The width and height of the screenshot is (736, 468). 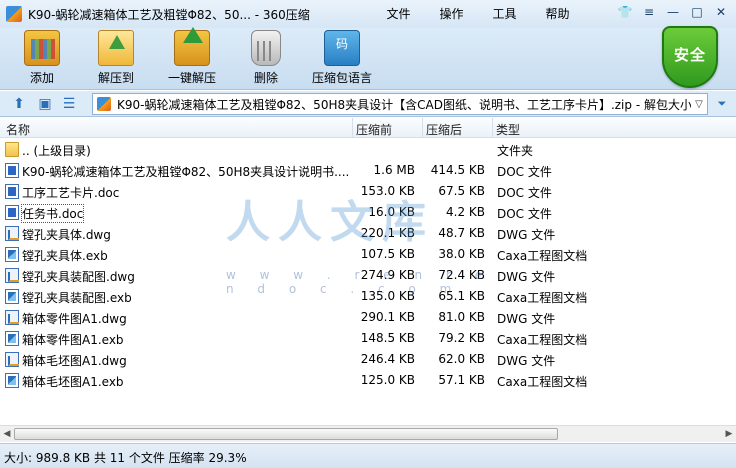 What do you see at coordinates (444, 129) in the screenshot?
I see `column-compressed-size: 压缩后` at bounding box center [444, 129].